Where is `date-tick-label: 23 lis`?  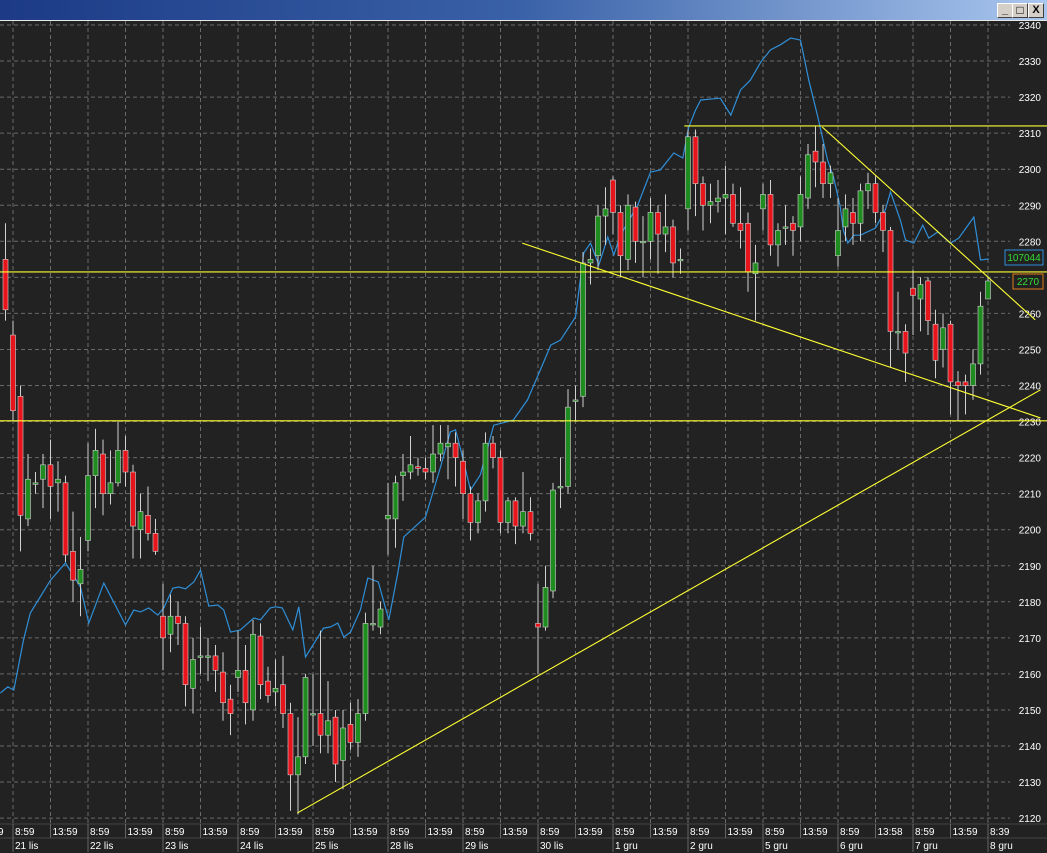
date-tick-label: 23 lis is located at coordinates (176, 846).